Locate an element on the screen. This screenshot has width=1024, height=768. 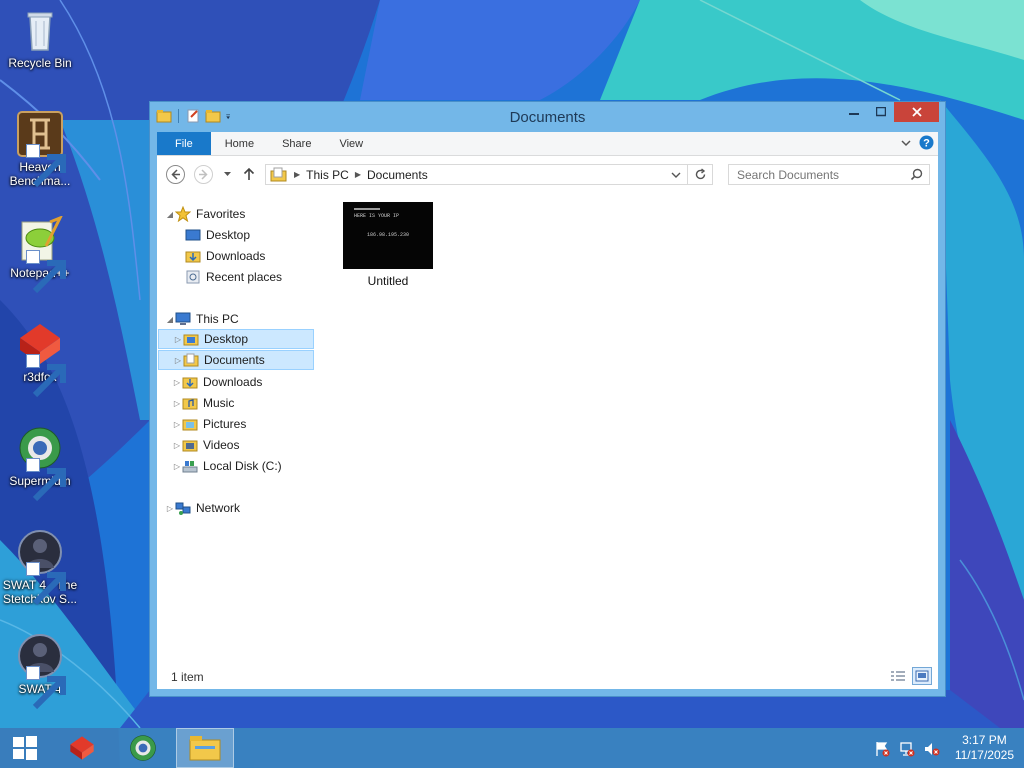
taskbar-r3dfox is located at coordinates (82, 748).